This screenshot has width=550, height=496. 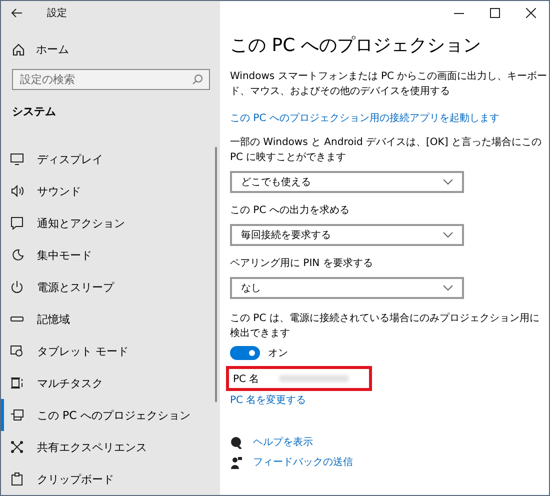 What do you see at coordinates (303, 462) in the screenshot?
I see `feedback-link: フィードバックの送信` at bounding box center [303, 462].